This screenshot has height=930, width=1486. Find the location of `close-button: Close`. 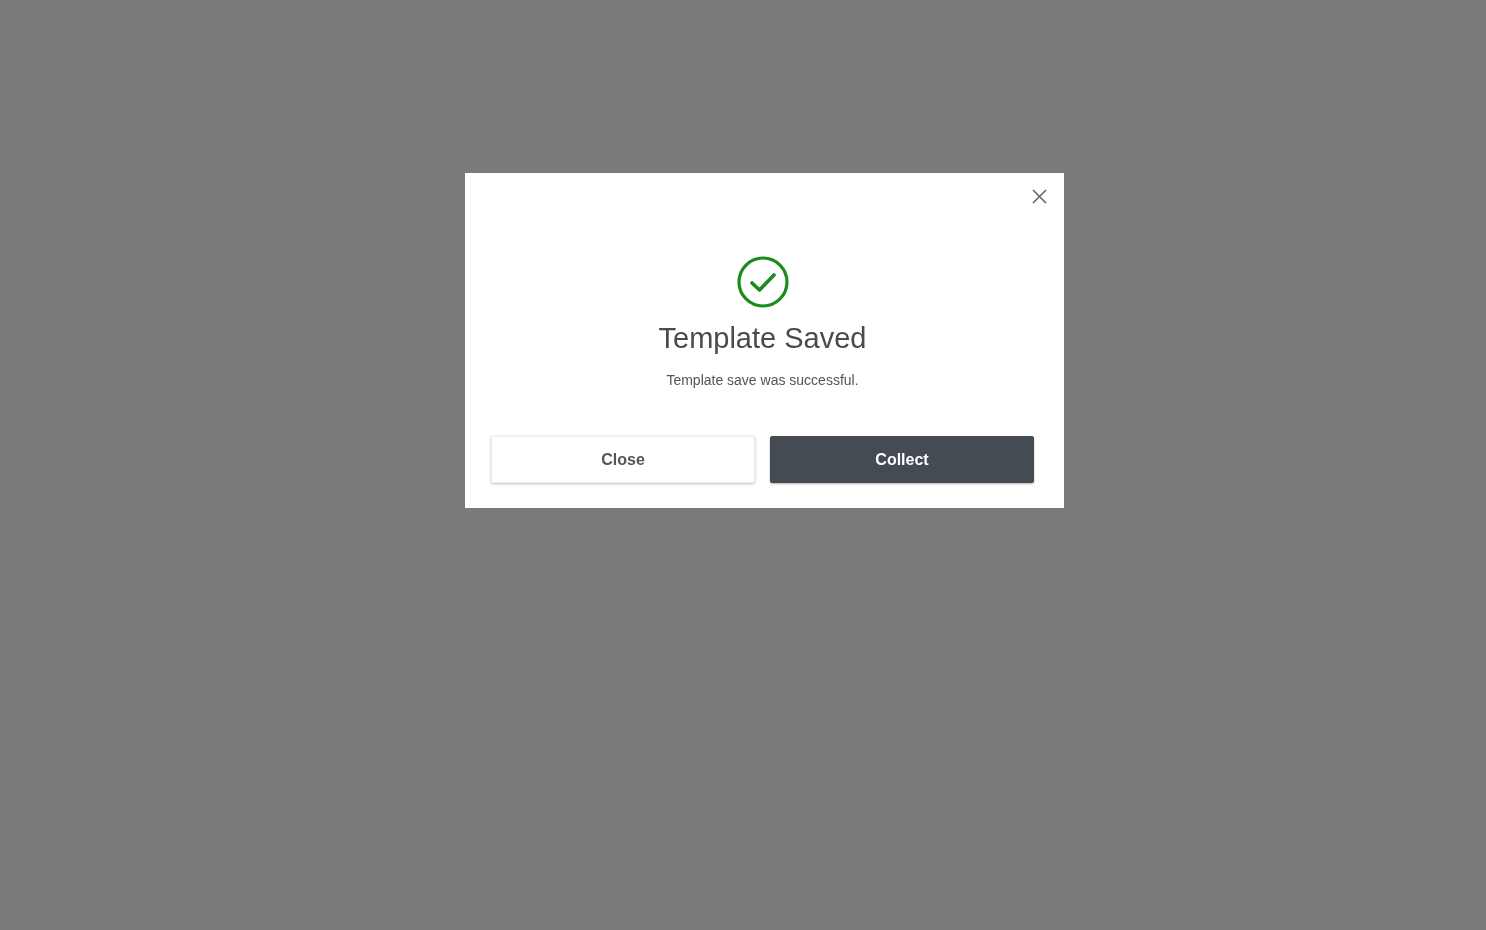

close-button: Close is located at coordinates (623, 459).